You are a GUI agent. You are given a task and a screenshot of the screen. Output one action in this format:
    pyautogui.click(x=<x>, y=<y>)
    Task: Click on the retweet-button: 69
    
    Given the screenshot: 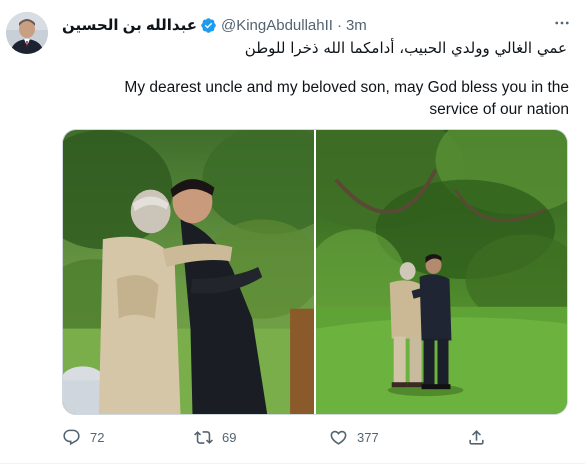 What is the action you would take?
    pyautogui.click(x=215, y=437)
    